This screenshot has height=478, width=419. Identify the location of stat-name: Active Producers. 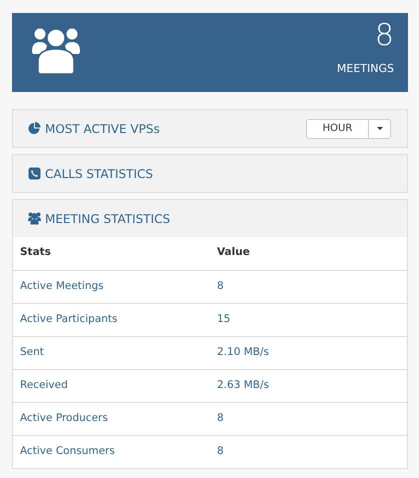
(64, 418).